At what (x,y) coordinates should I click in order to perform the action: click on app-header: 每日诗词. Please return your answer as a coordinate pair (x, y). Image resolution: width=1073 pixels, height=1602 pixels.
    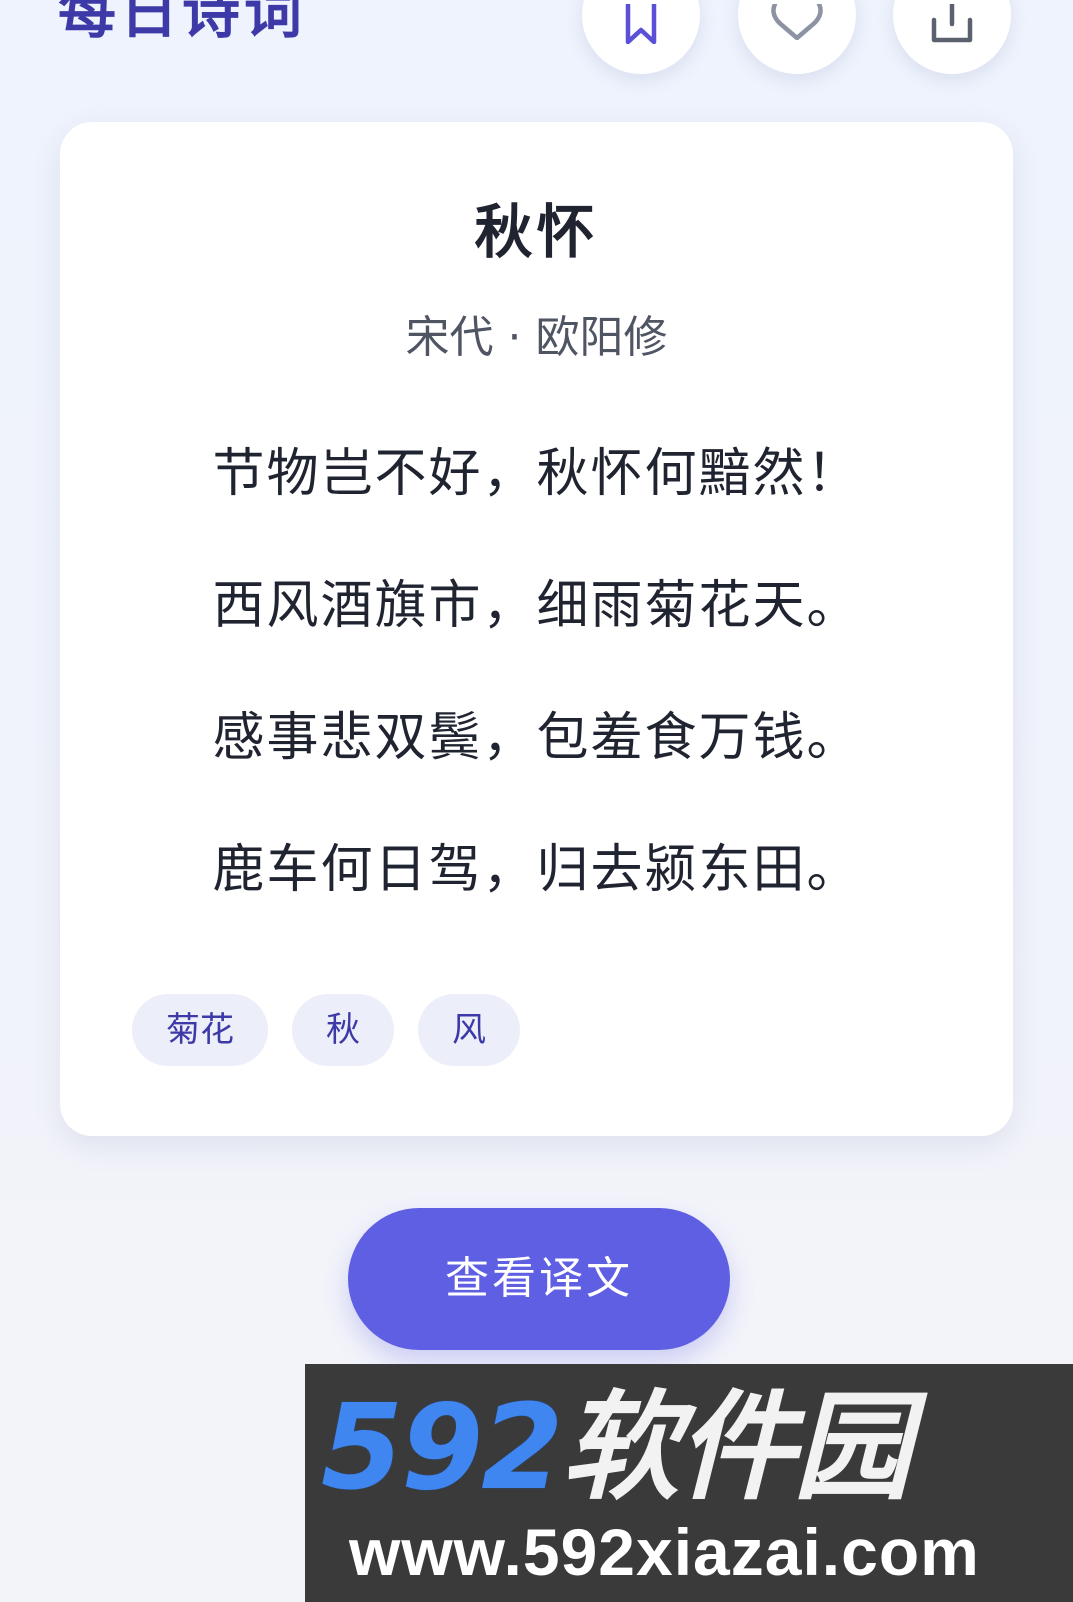
    Looking at the image, I should click on (536, 45).